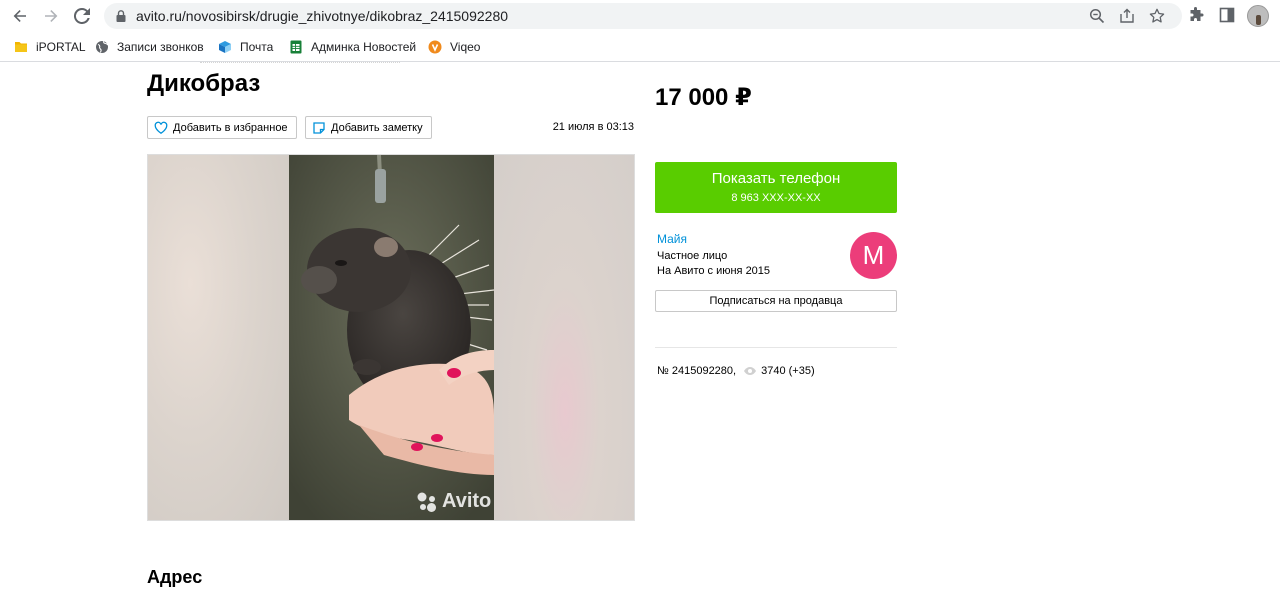 This screenshot has width=1280, height=596. I want to click on publish-date: 21 июля в 03:13, so click(593, 127).